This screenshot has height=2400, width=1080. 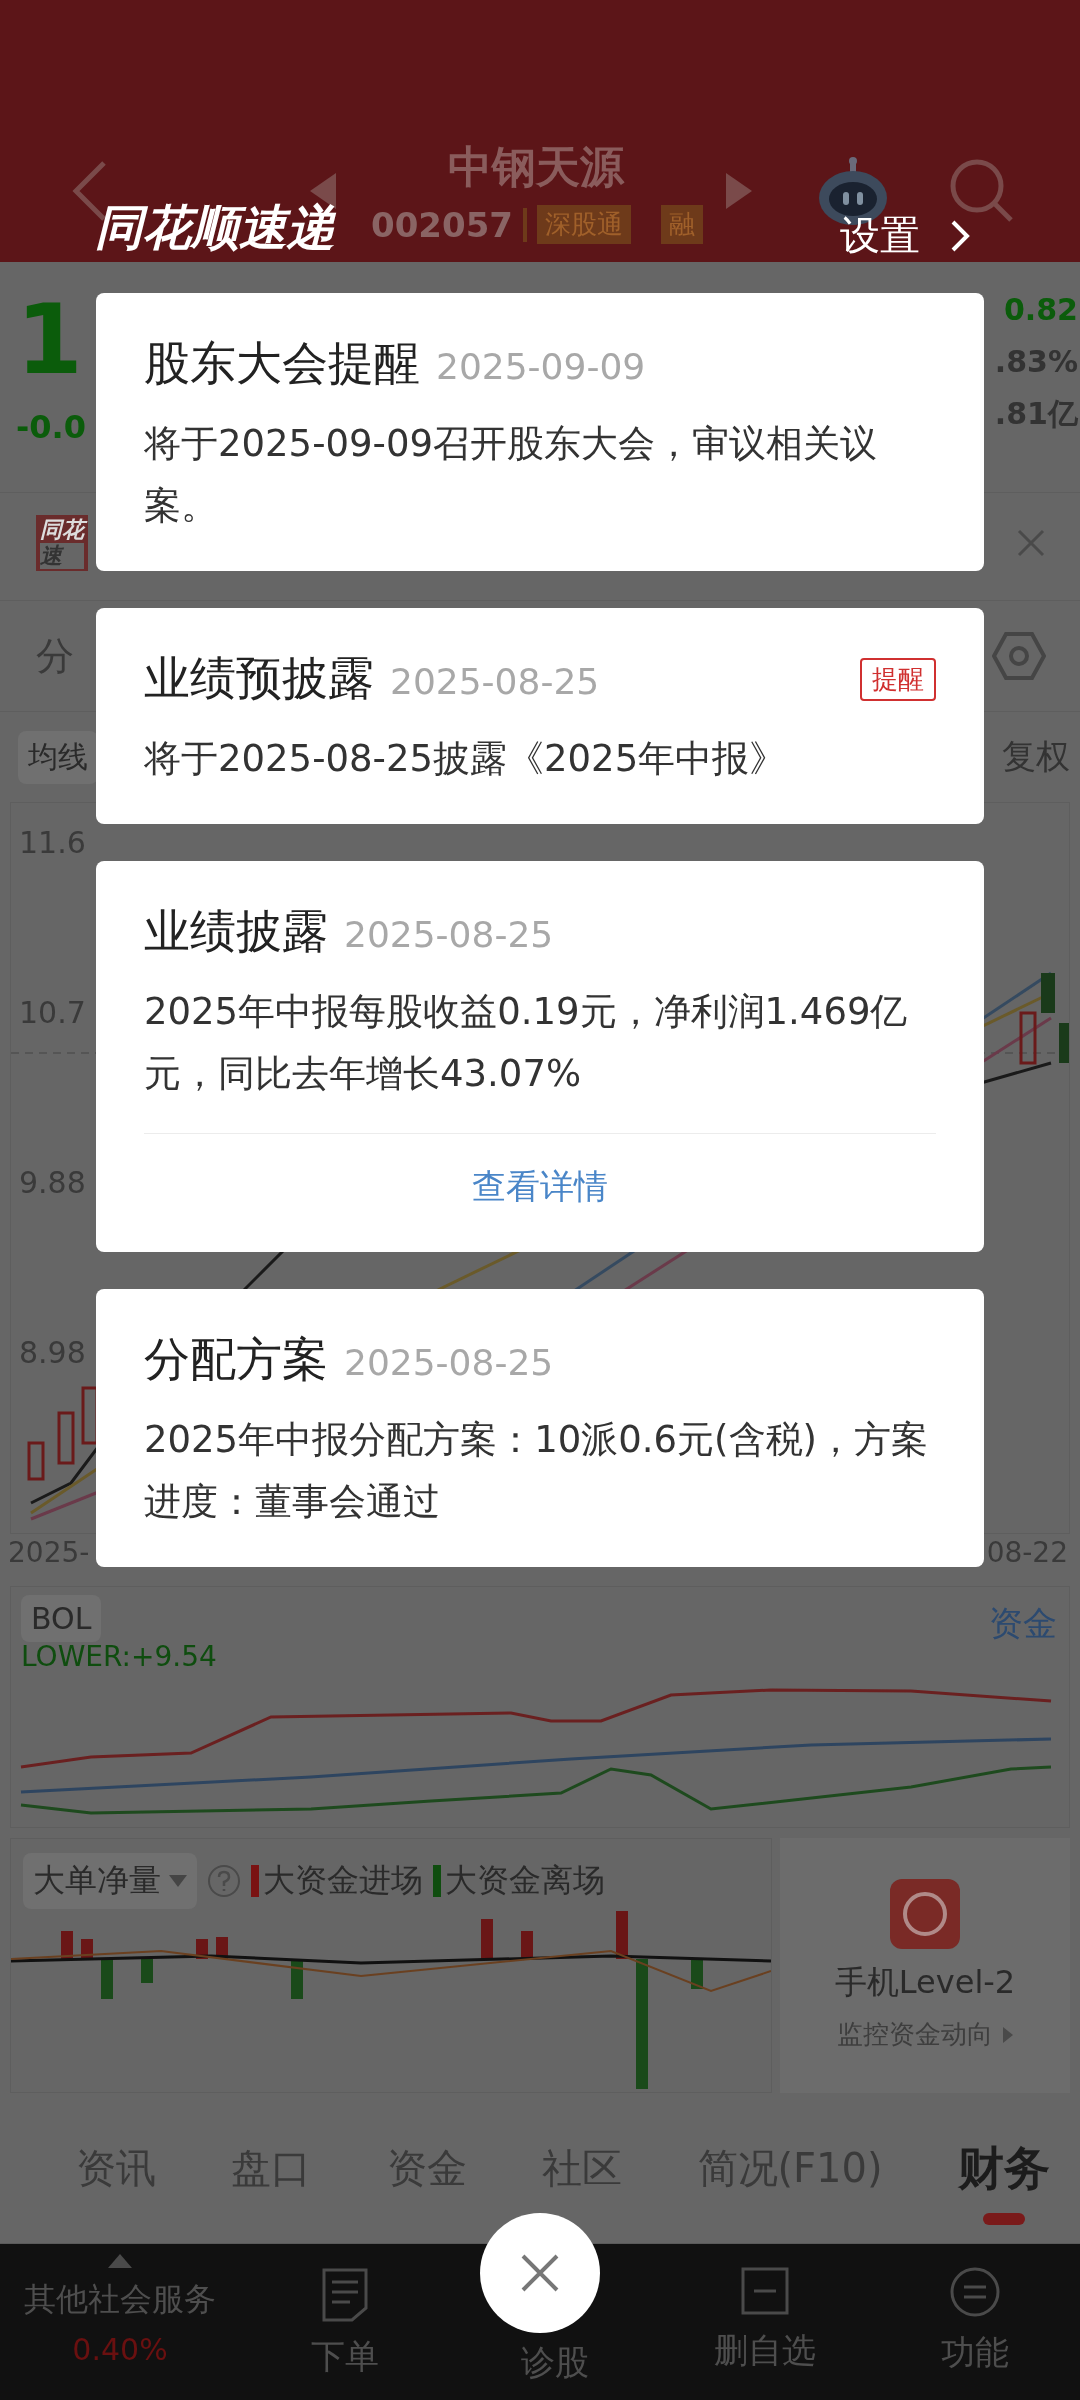 I want to click on up-triangle-icon, so click(x=120, y=2261).